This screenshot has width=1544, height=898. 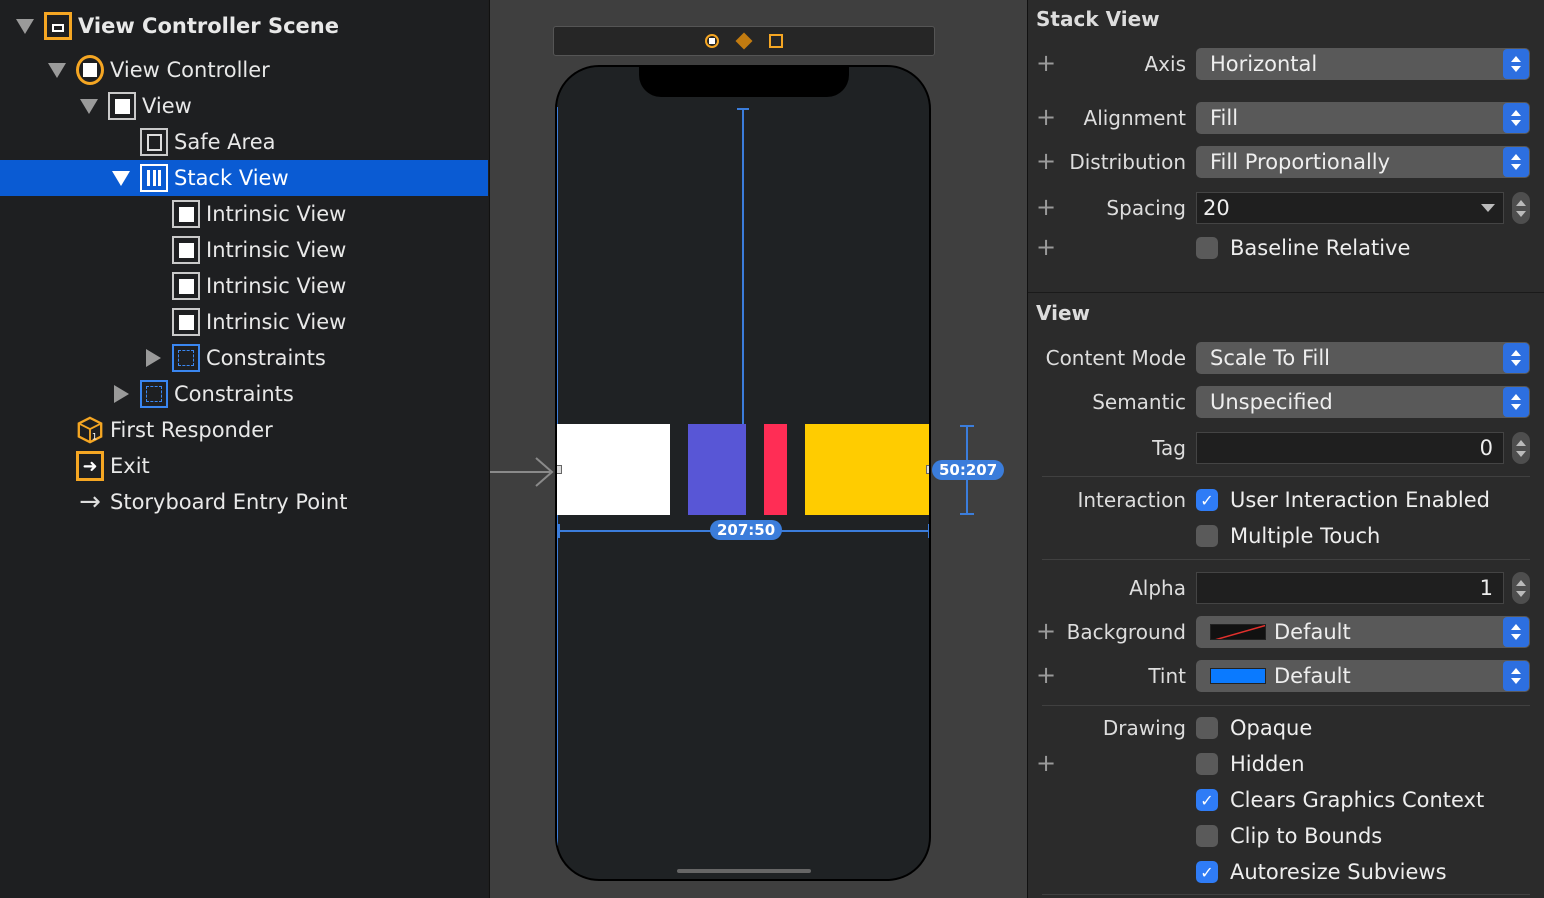 What do you see at coordinates (525, 472) in the screenshot?
I see `entry-point-arrow-icon` at bounding box center [525, 472].